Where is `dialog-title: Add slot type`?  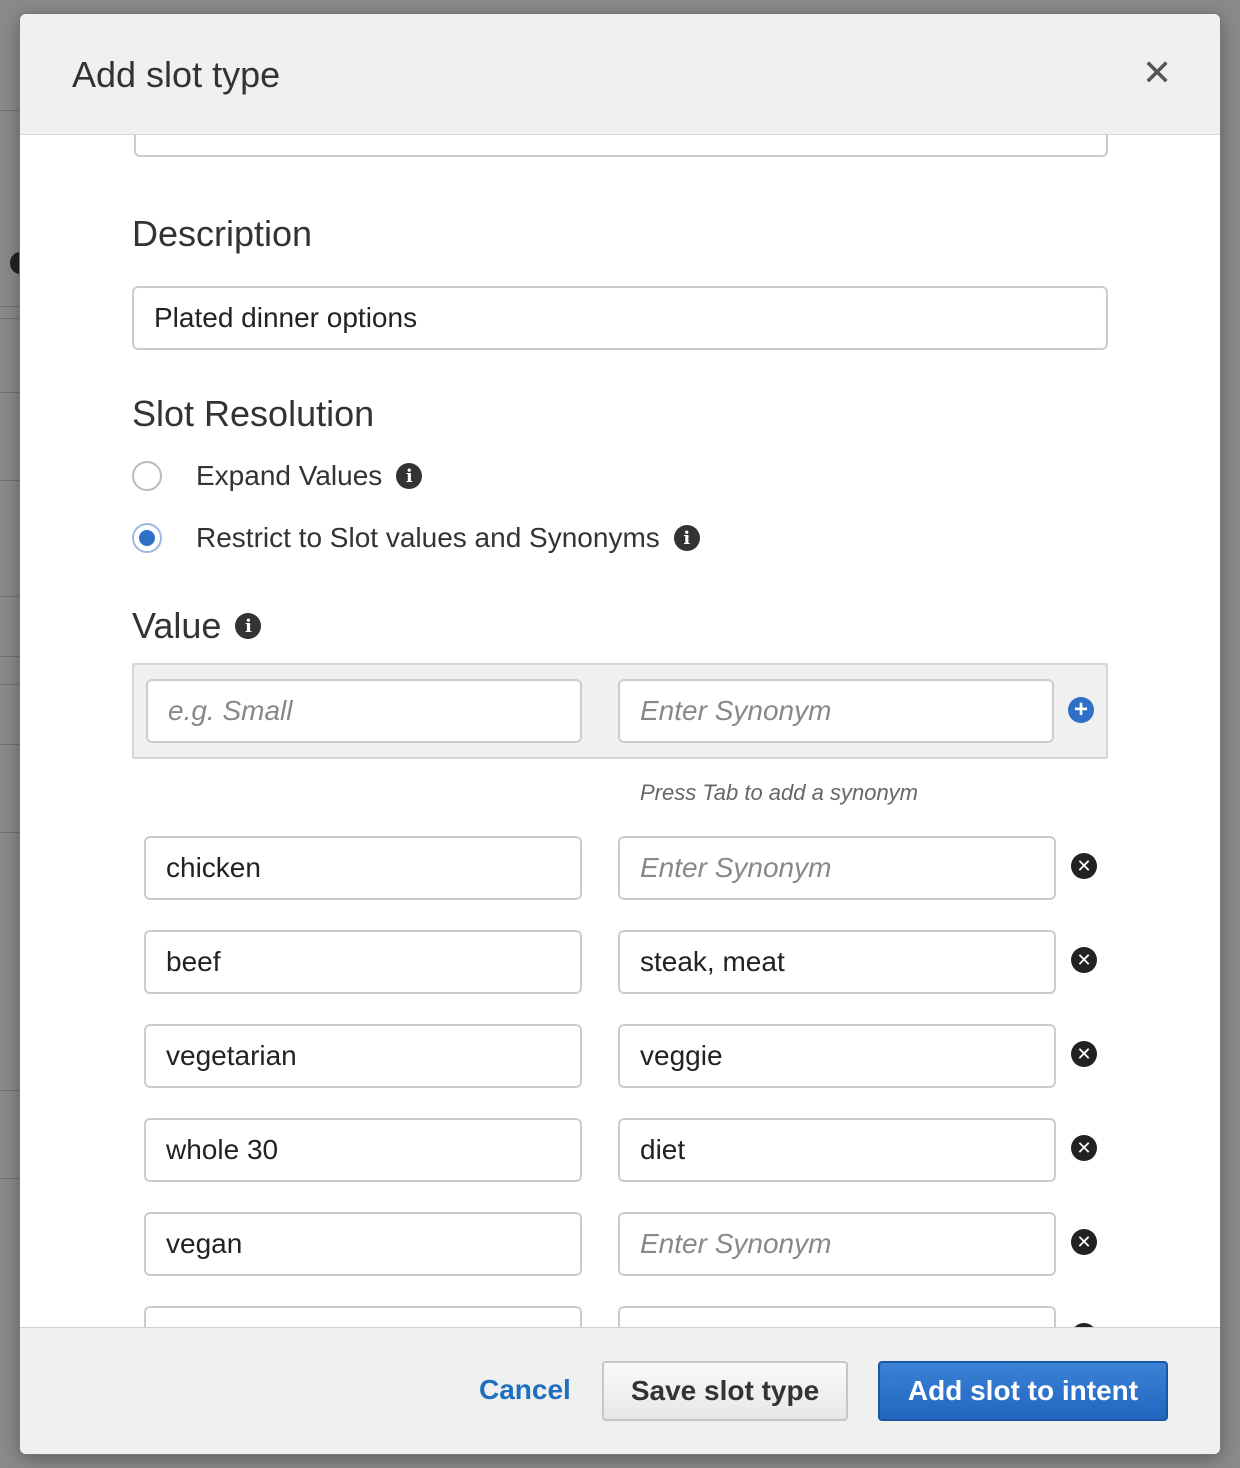 dialog-title: Add slot type is located at coordinates (176, 74).